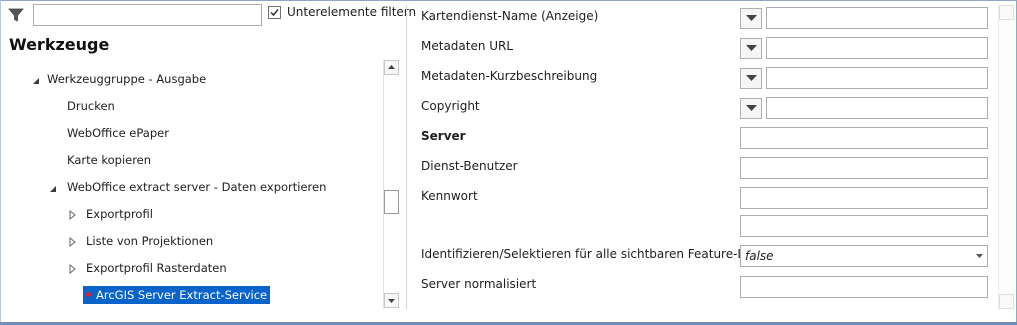 This screenshot has height=325, width=1017. Describe the element at coordinates (391, 184) in the screenshot. I see `tree-scrollbar` at that location.